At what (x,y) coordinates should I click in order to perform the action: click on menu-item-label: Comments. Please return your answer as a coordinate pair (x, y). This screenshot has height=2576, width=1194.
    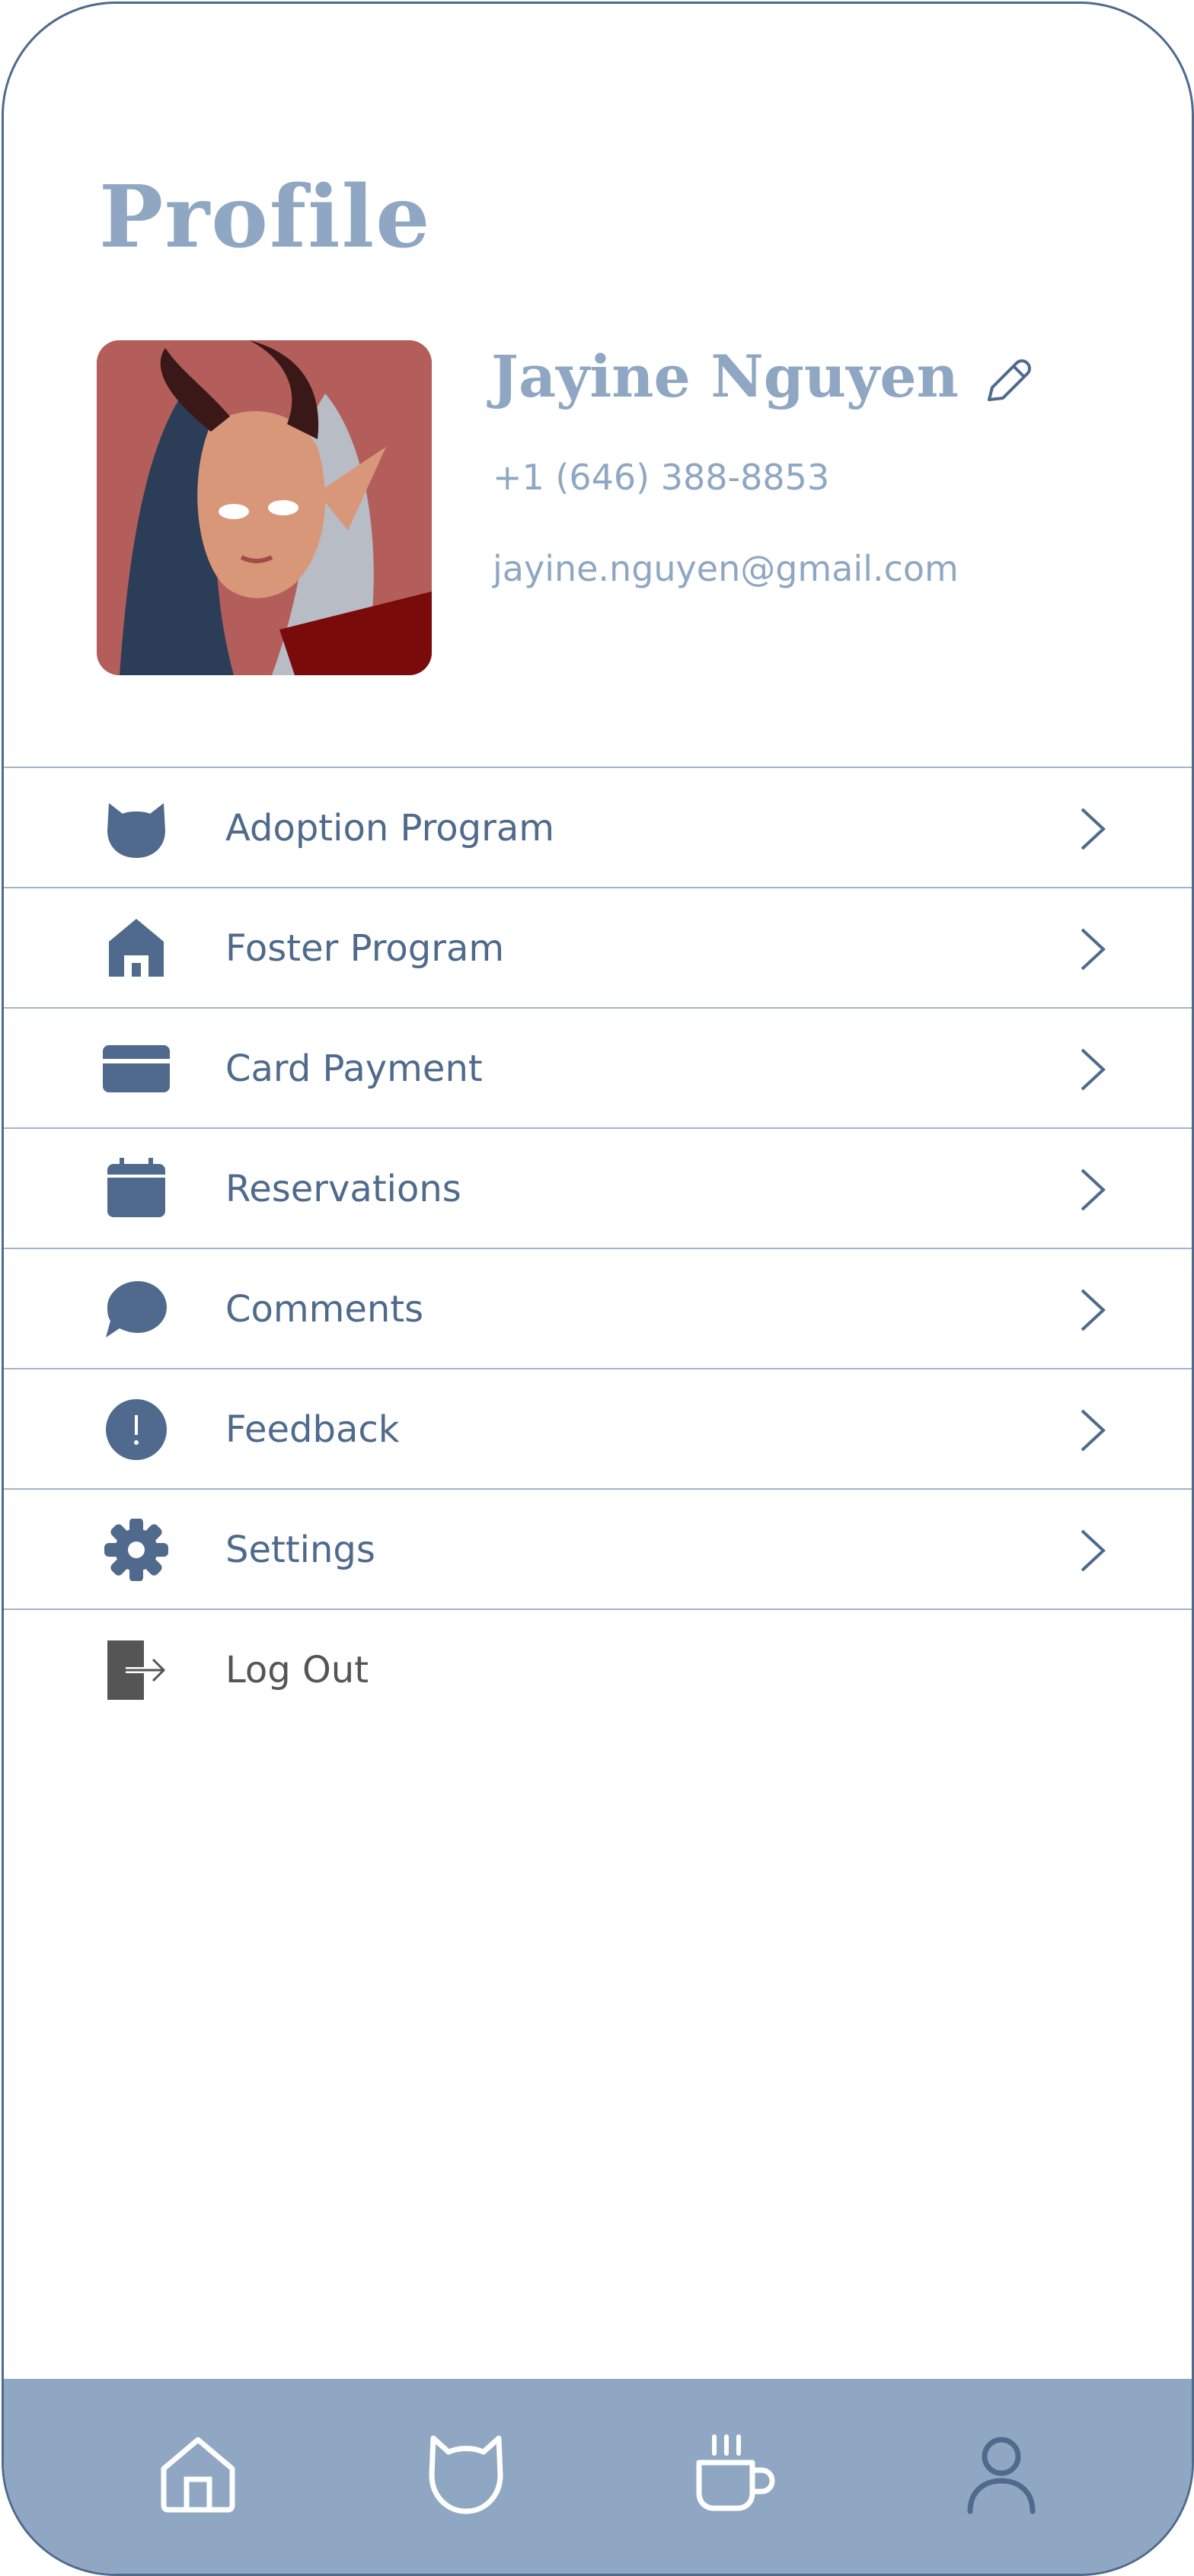
    Looking at the image, I should click on (324, 1309).